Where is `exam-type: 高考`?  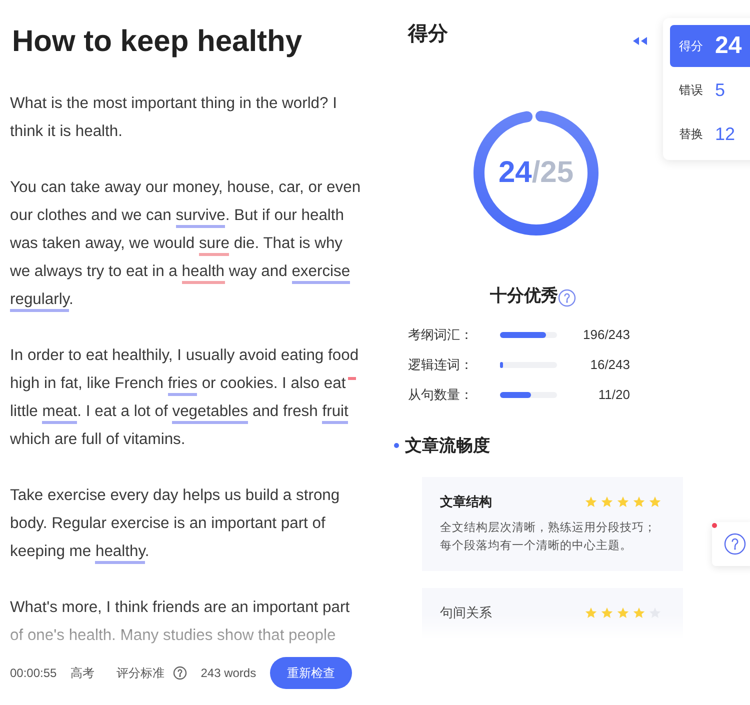
exam-type: 高考 is located at coordinates (82, 673).